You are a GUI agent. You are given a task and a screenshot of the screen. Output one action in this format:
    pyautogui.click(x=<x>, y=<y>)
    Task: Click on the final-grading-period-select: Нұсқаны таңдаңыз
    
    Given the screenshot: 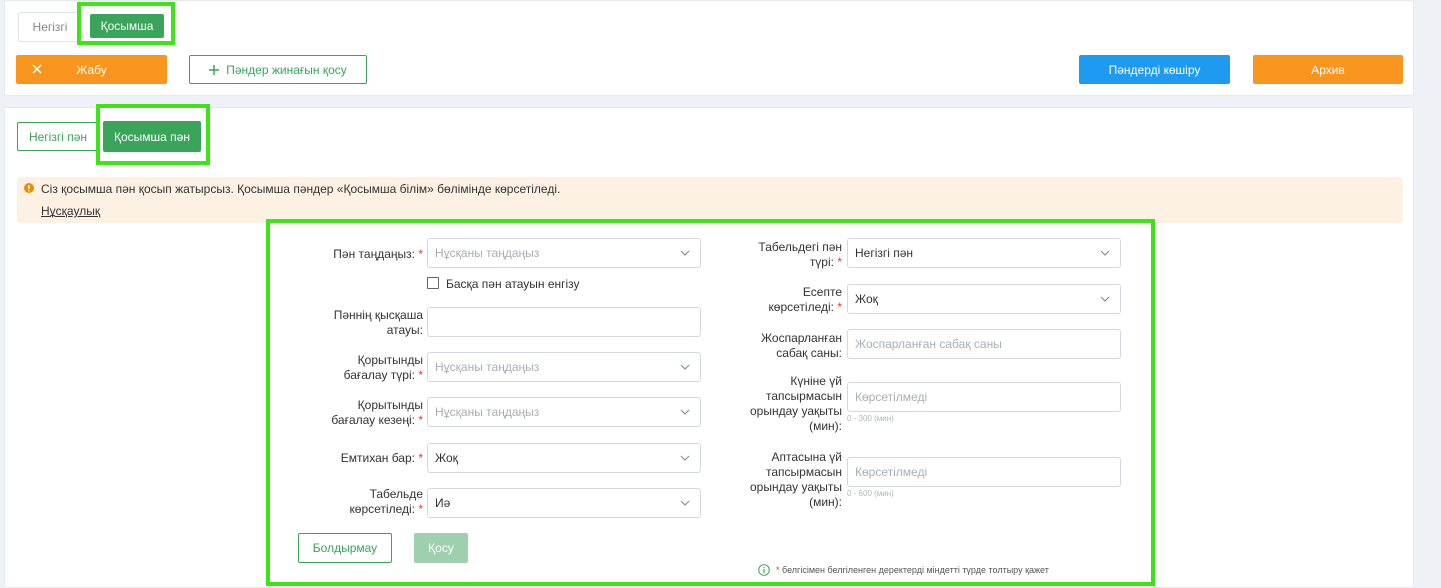 What is the action you would take?
    pyautogui.click(x=564, y=412)
    